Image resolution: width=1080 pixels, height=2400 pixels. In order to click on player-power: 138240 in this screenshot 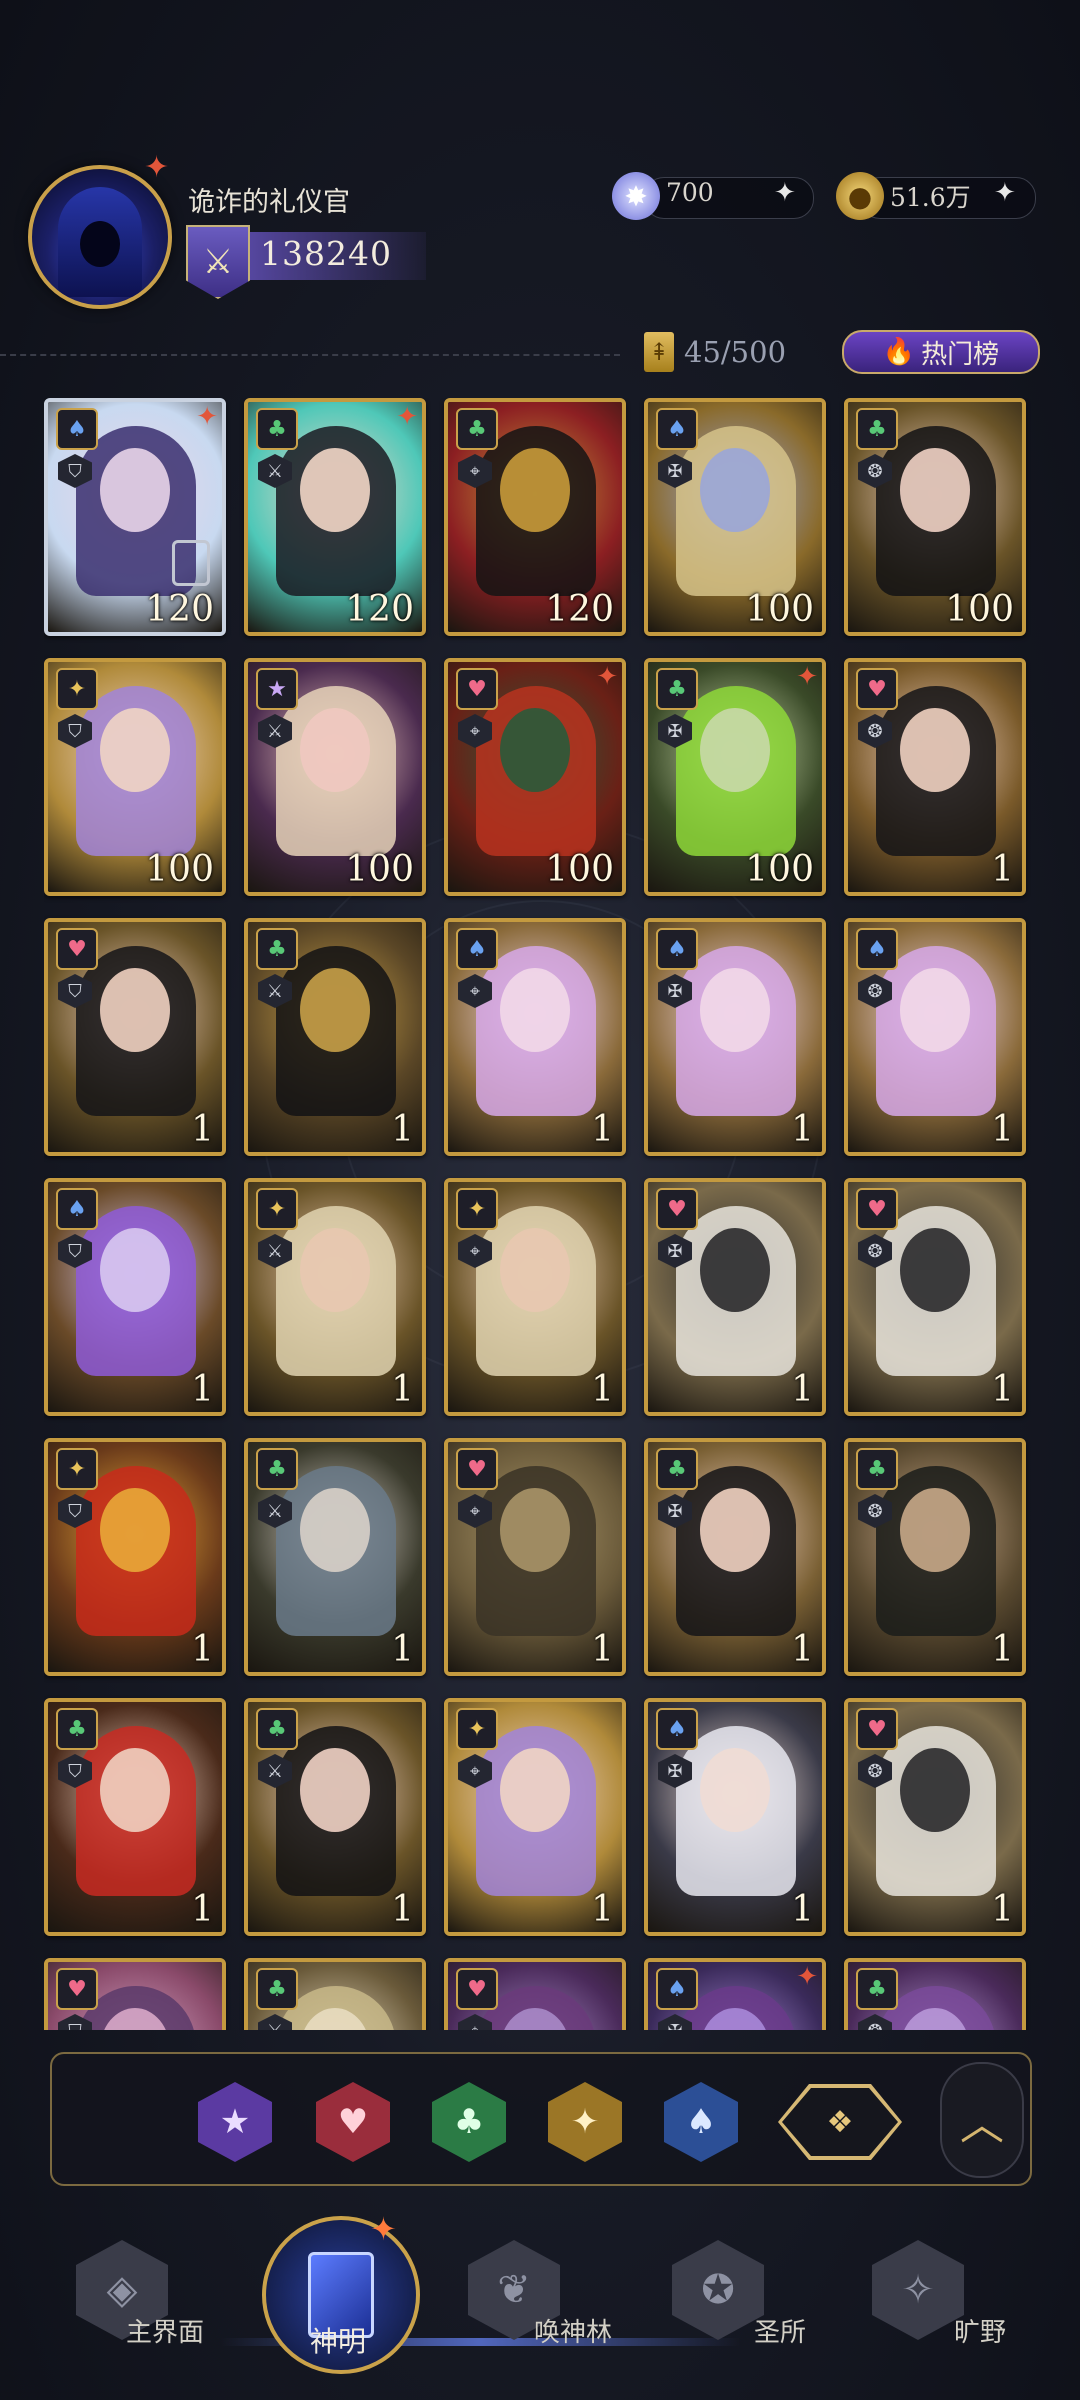, I will do `click(326, 253)`.